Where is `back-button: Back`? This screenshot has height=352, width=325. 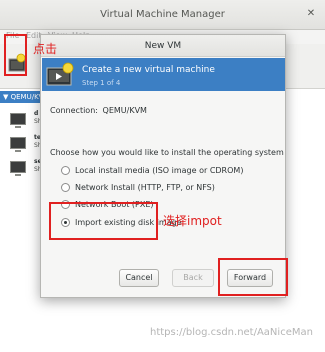
back-button: Back is located at coordinates (193, 278).